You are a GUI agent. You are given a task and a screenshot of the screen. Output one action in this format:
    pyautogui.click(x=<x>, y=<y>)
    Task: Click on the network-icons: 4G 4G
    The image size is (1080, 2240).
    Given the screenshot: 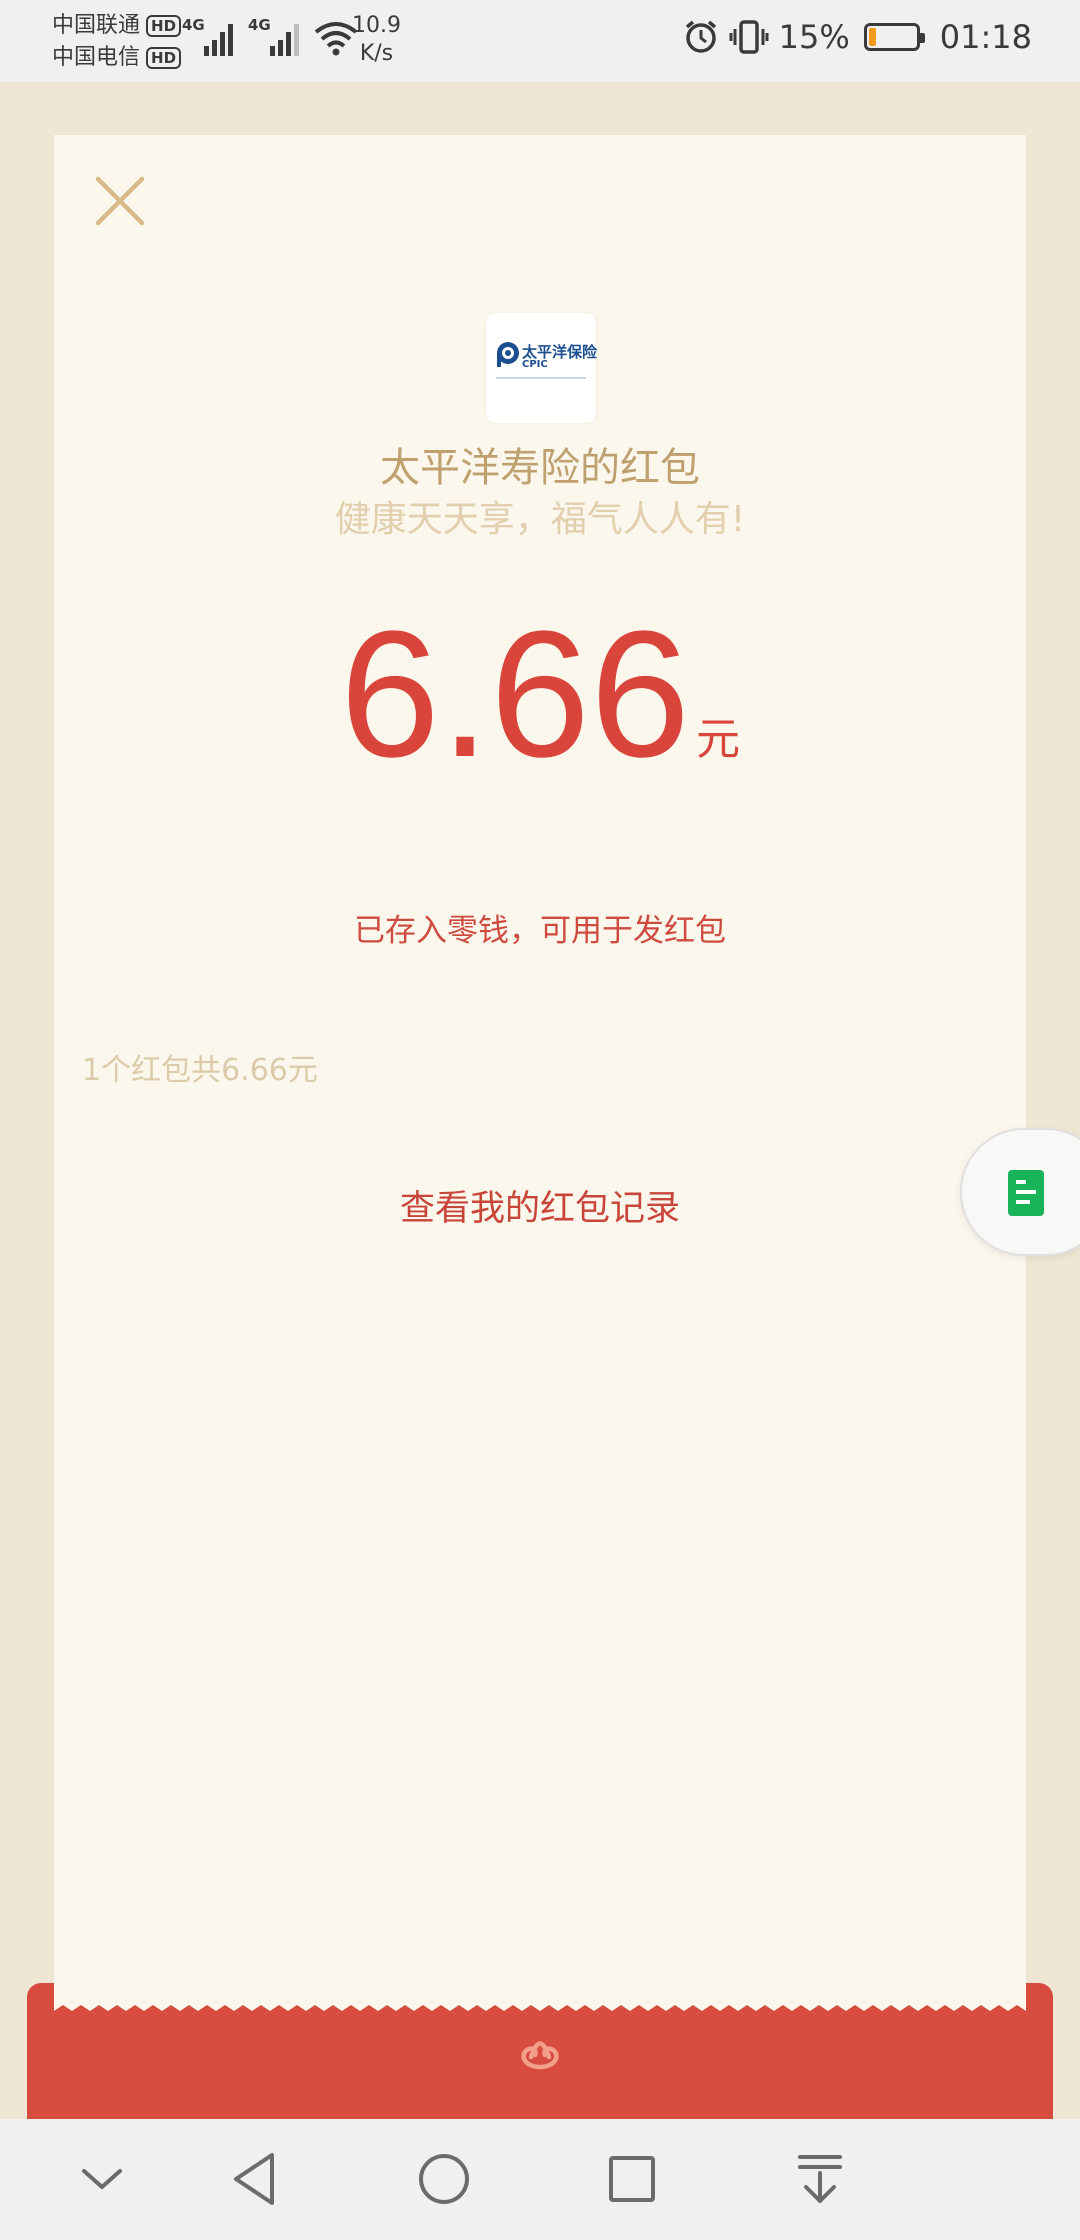 What is the action you would take?
    pyautogui.click(x=270, y=38)
    